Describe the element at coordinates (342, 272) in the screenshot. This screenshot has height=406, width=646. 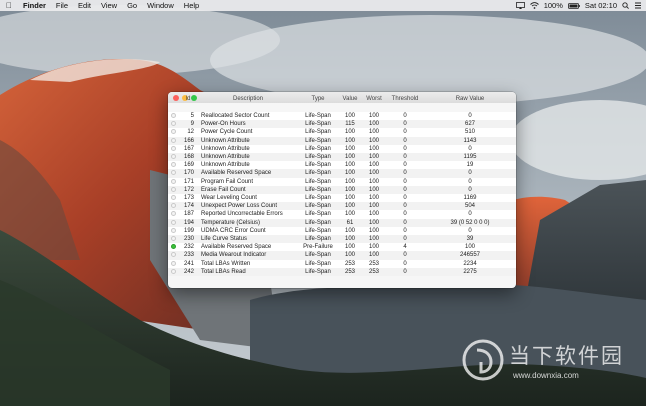
I see `table-row: 242 Total LBAs Read Life-Span 253 253 0 2275` at that location.